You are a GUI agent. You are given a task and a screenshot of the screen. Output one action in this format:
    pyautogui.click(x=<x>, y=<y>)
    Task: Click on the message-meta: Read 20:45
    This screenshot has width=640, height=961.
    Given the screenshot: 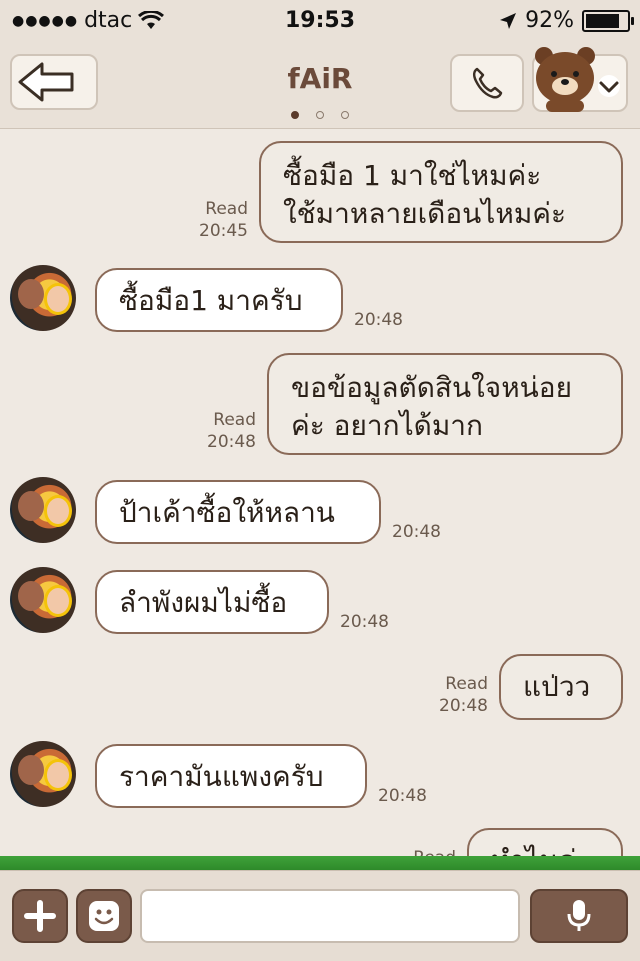 What is the action you would take?
    pyautogui.click(x=219, y=220)
    